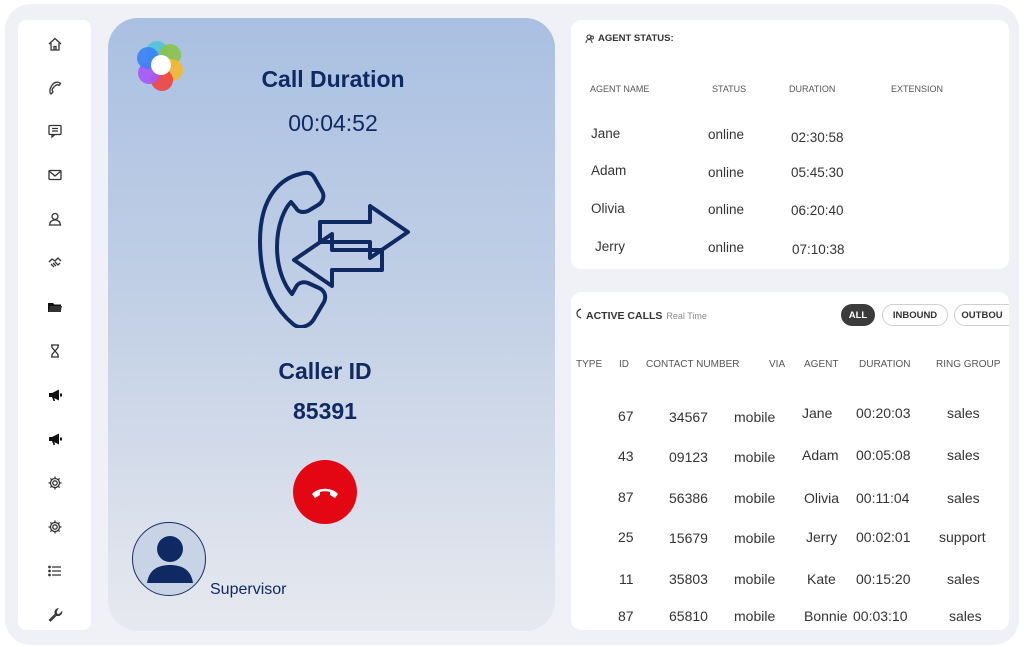 This screenshot has width=1024, height=647. Describe the element at coordinates (606, 133) in the screenshot. I see `agent-name: Jane` at that location.